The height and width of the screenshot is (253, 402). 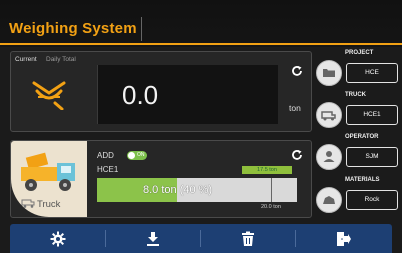 I want to click on truck-illustration-icon, so click(x=48, y=171).